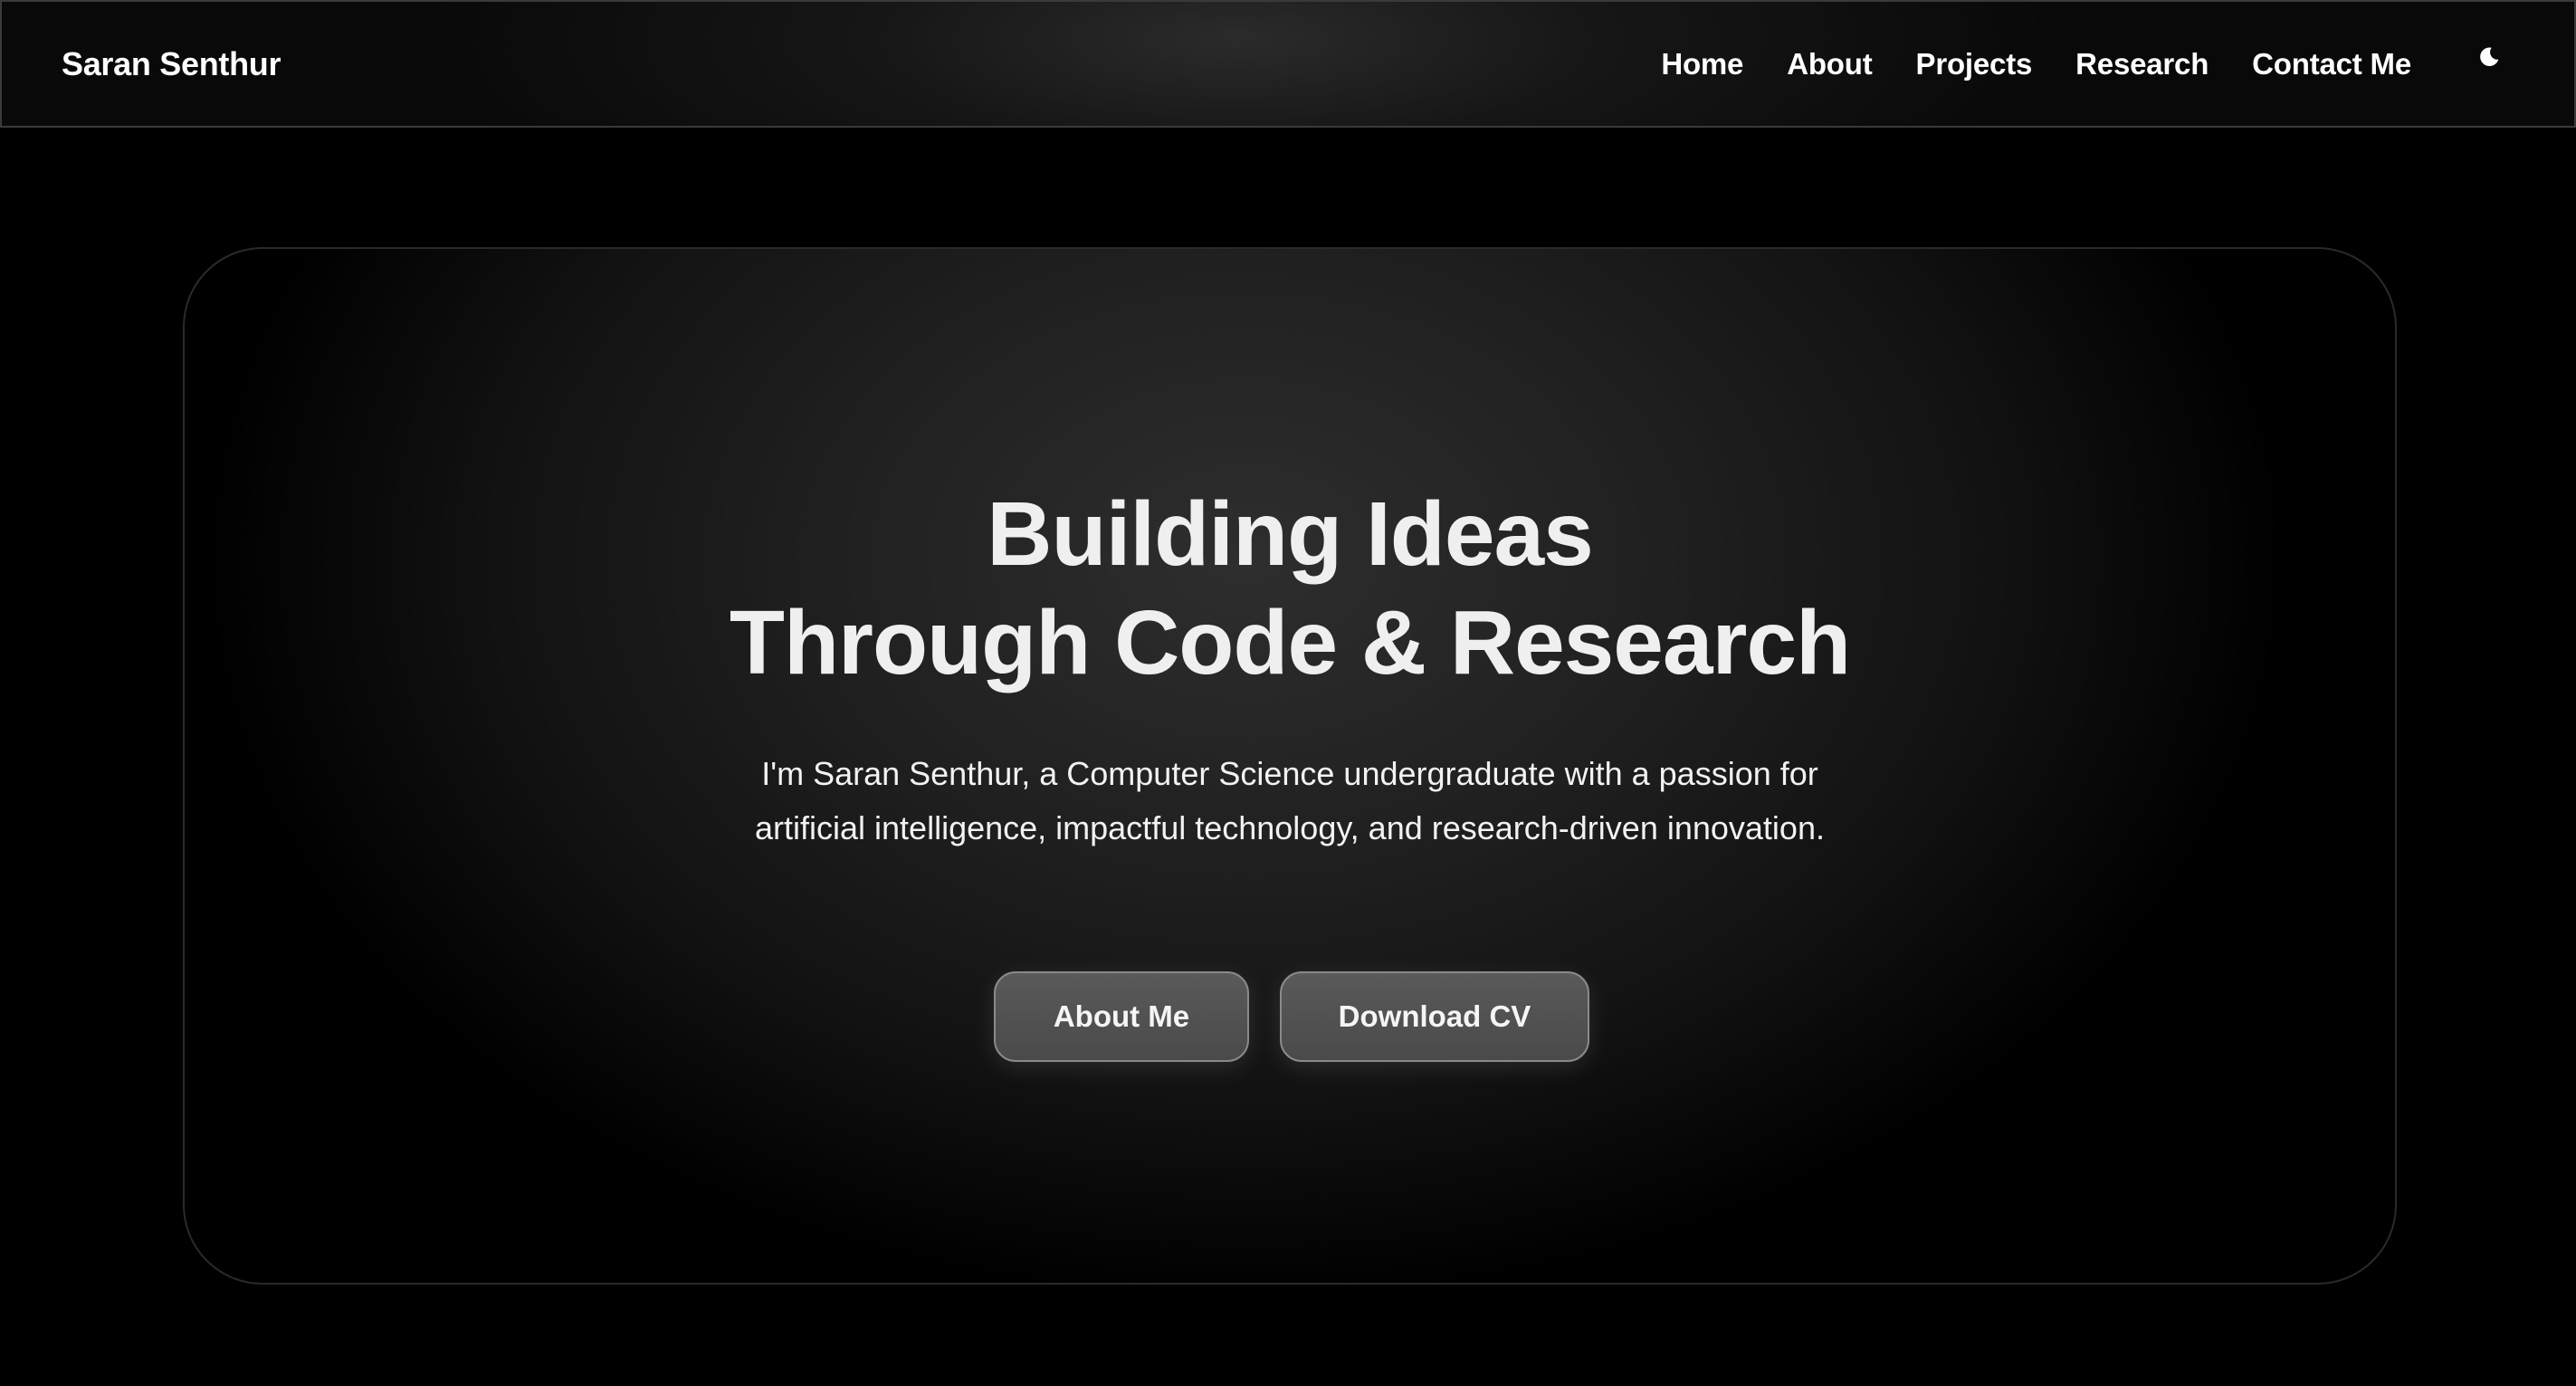  I want to click on hero-buttons: About Me Download CV, so click(1290, 1016).